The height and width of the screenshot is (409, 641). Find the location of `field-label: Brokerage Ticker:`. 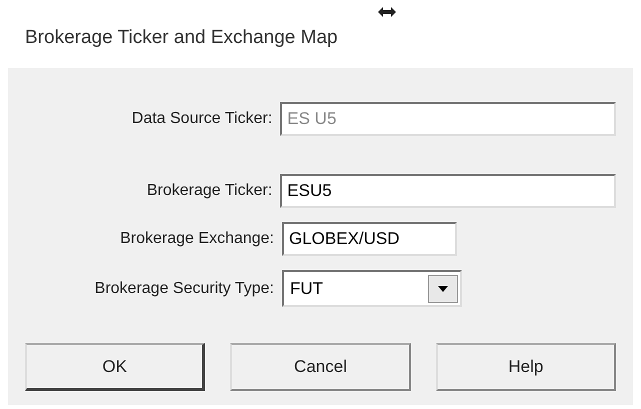

field-label: Brokerage Ticker: is located at coordinates (210, 191).